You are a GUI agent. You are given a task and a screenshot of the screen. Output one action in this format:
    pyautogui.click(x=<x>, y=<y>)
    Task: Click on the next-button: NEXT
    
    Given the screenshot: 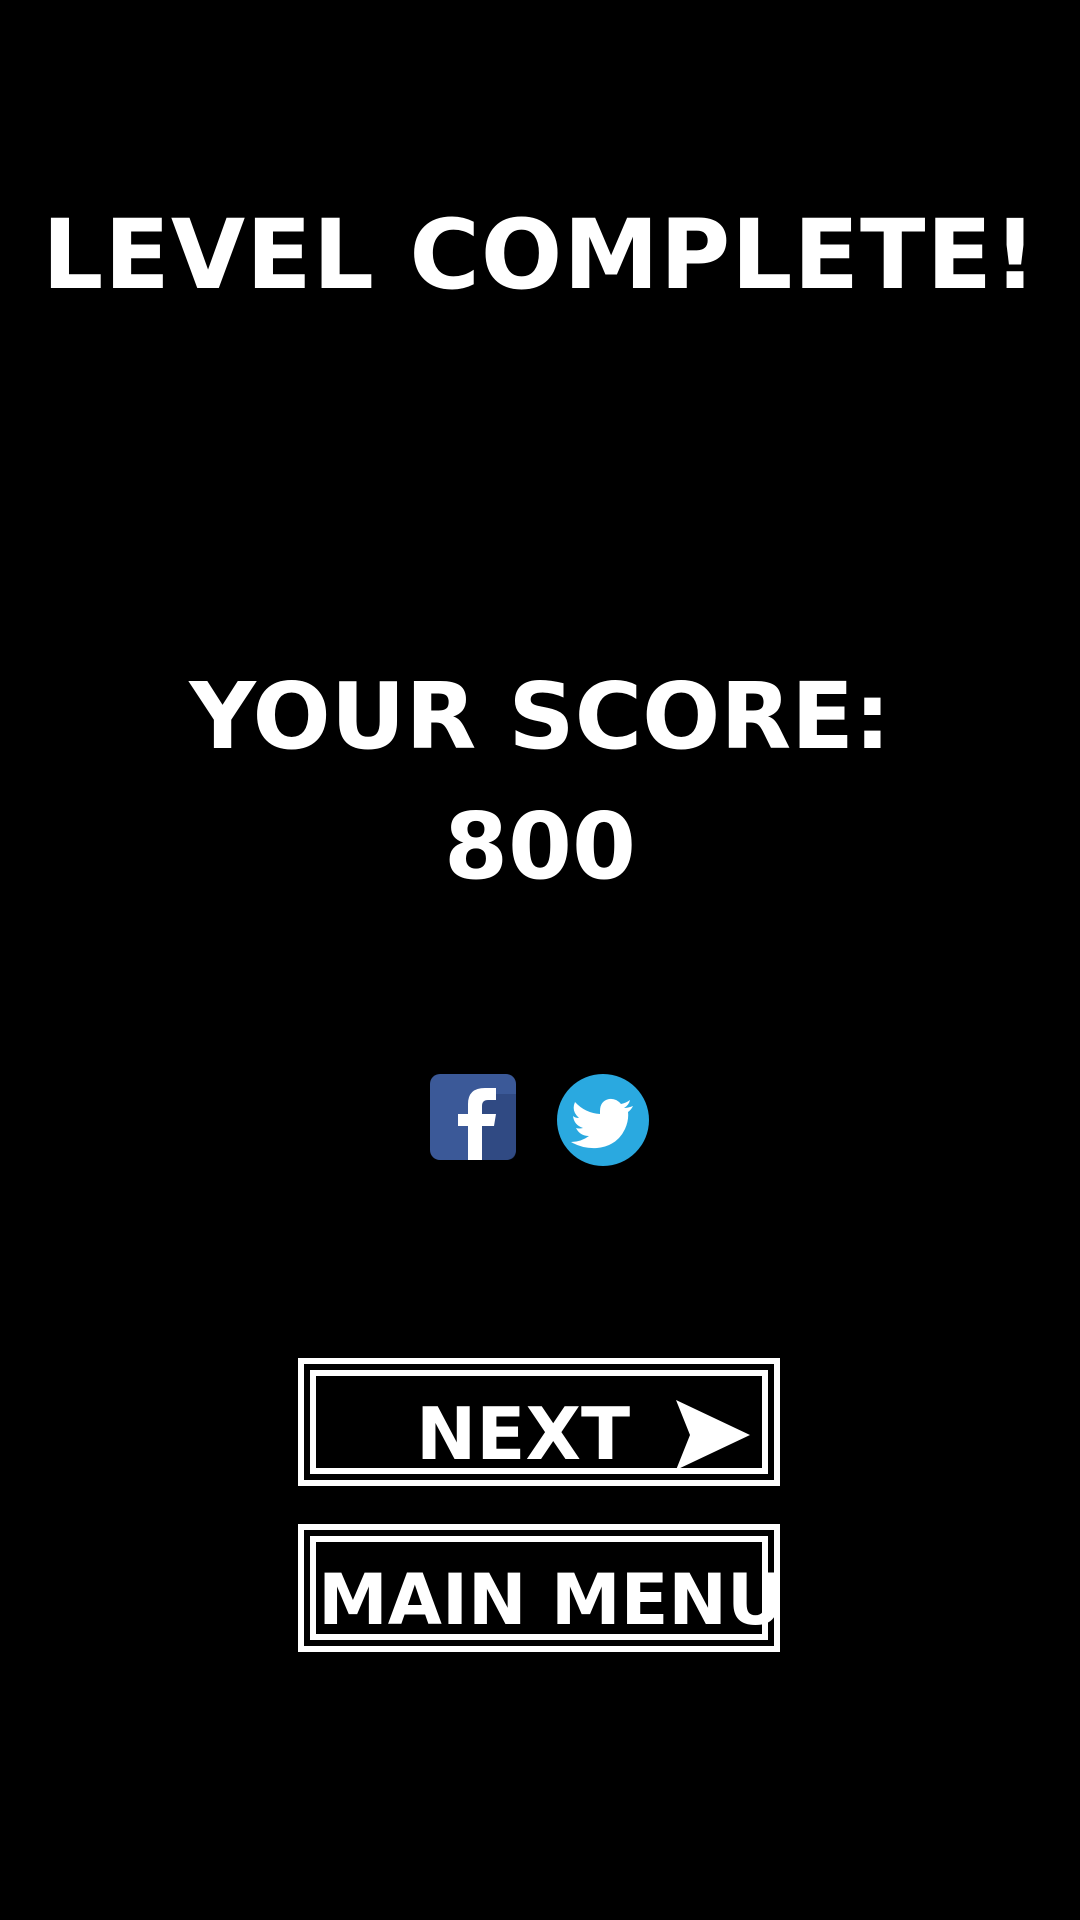 What is the action you would take?
    pyautogui.click(x=539, y=1422)
    